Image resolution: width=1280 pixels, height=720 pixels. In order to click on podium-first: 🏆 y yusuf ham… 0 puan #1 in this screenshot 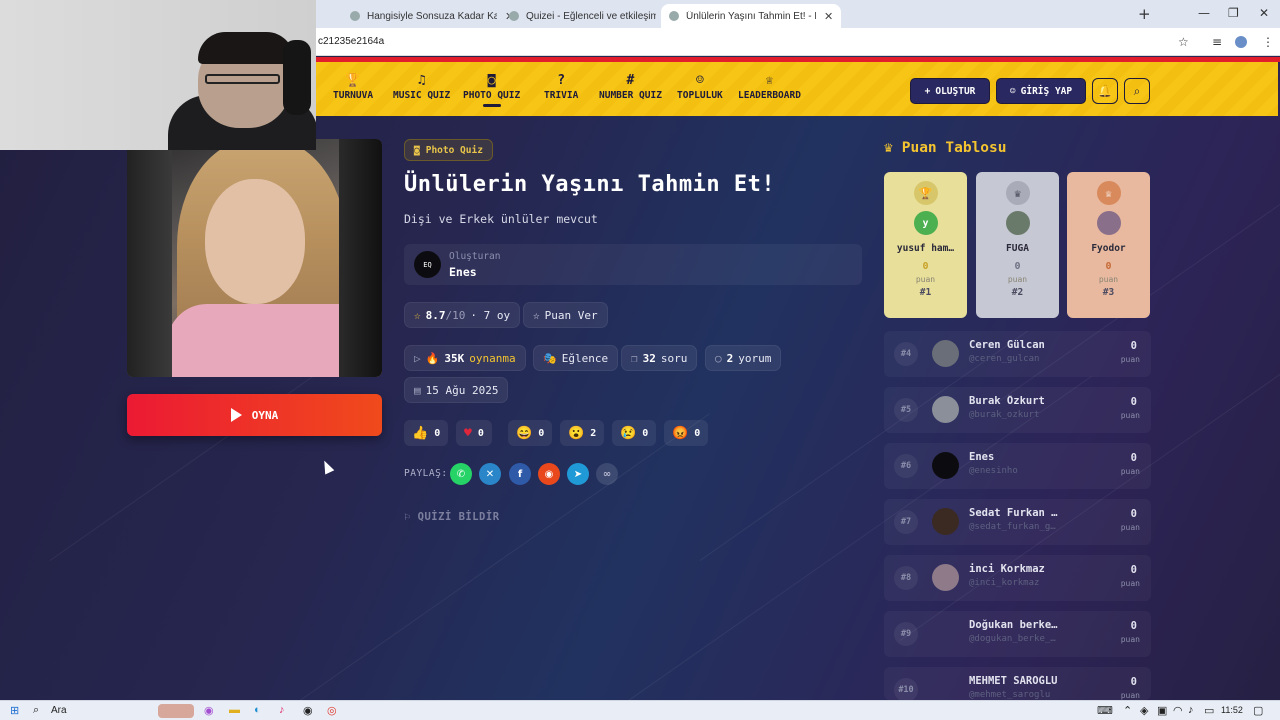, I will do `click(925, 245)`.